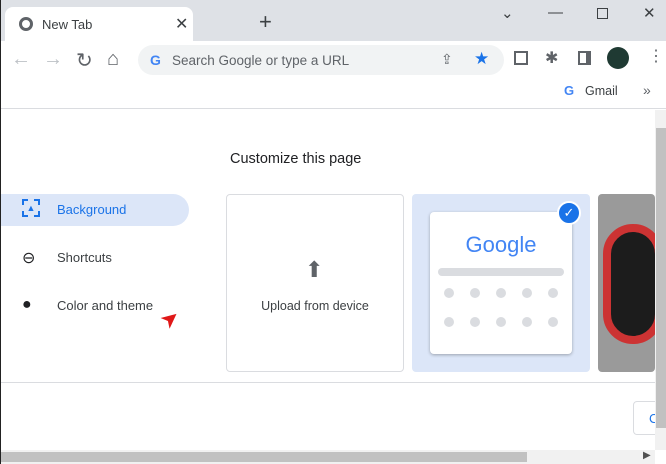 The image size is (666, 464). I want to click on google-logo: Google, so click(501, 244).